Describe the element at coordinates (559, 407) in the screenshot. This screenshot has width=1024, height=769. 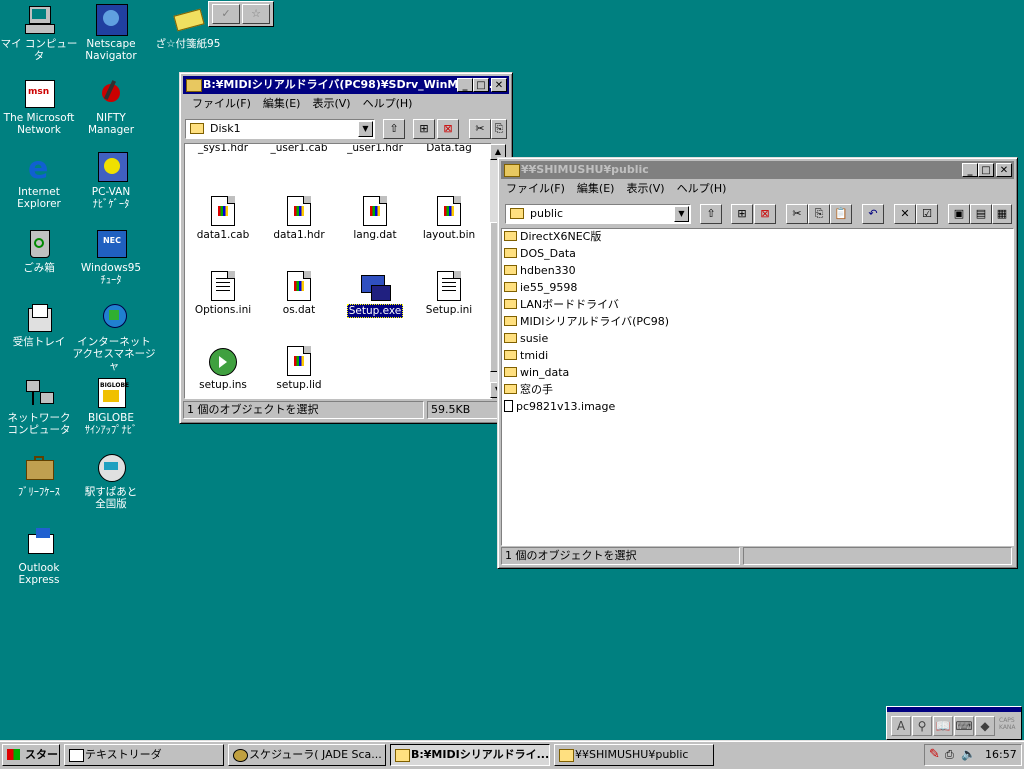
I see `list-item: pc9821v13.image` at that location.